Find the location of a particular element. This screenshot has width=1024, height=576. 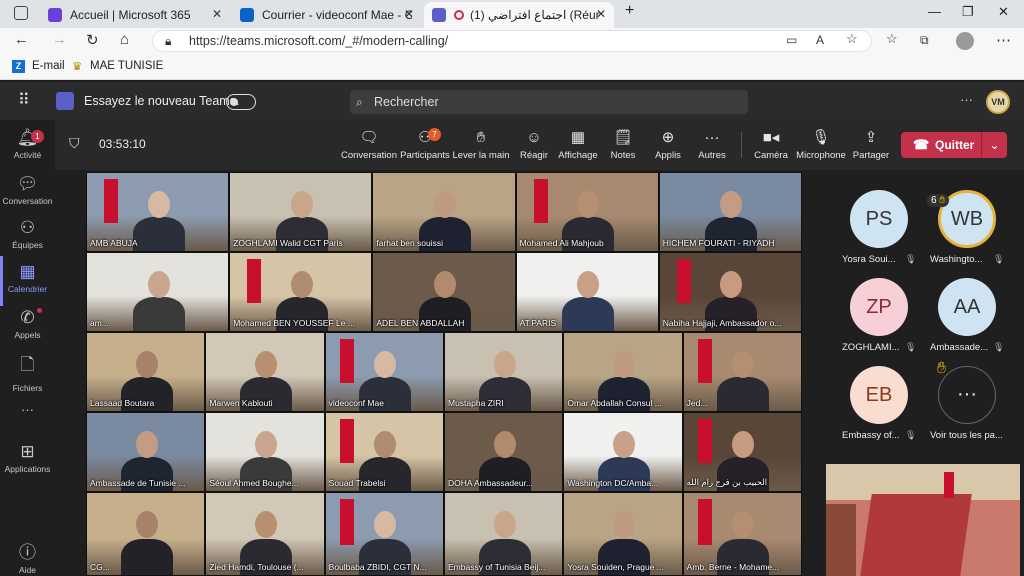

refresh-icon: ↻ is located at coordinates (92, 40).